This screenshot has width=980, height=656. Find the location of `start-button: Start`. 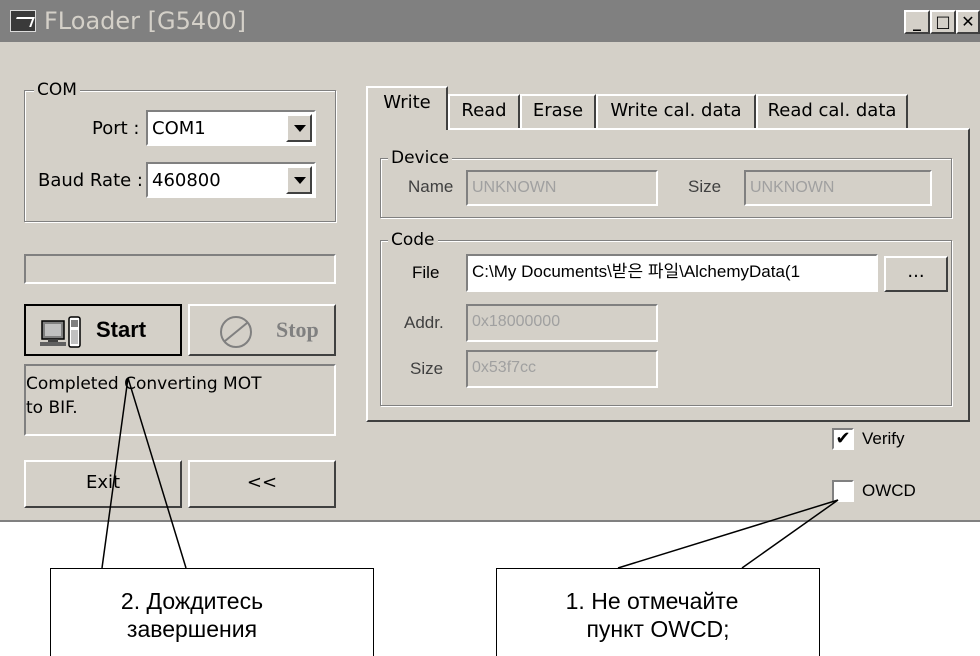

start-button: Start is located at coordinates (103, 330).